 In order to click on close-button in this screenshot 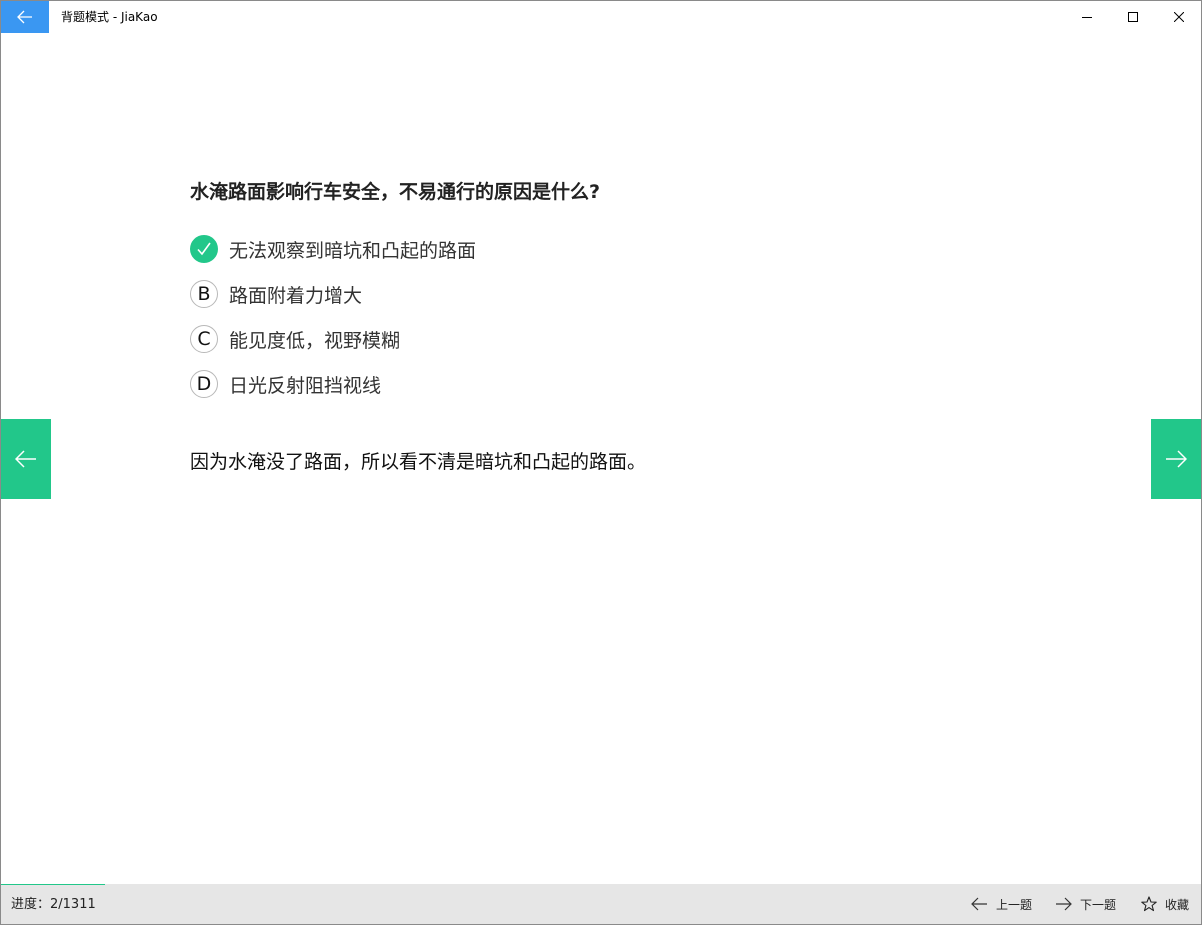, I will do `click(1178, 17)`.